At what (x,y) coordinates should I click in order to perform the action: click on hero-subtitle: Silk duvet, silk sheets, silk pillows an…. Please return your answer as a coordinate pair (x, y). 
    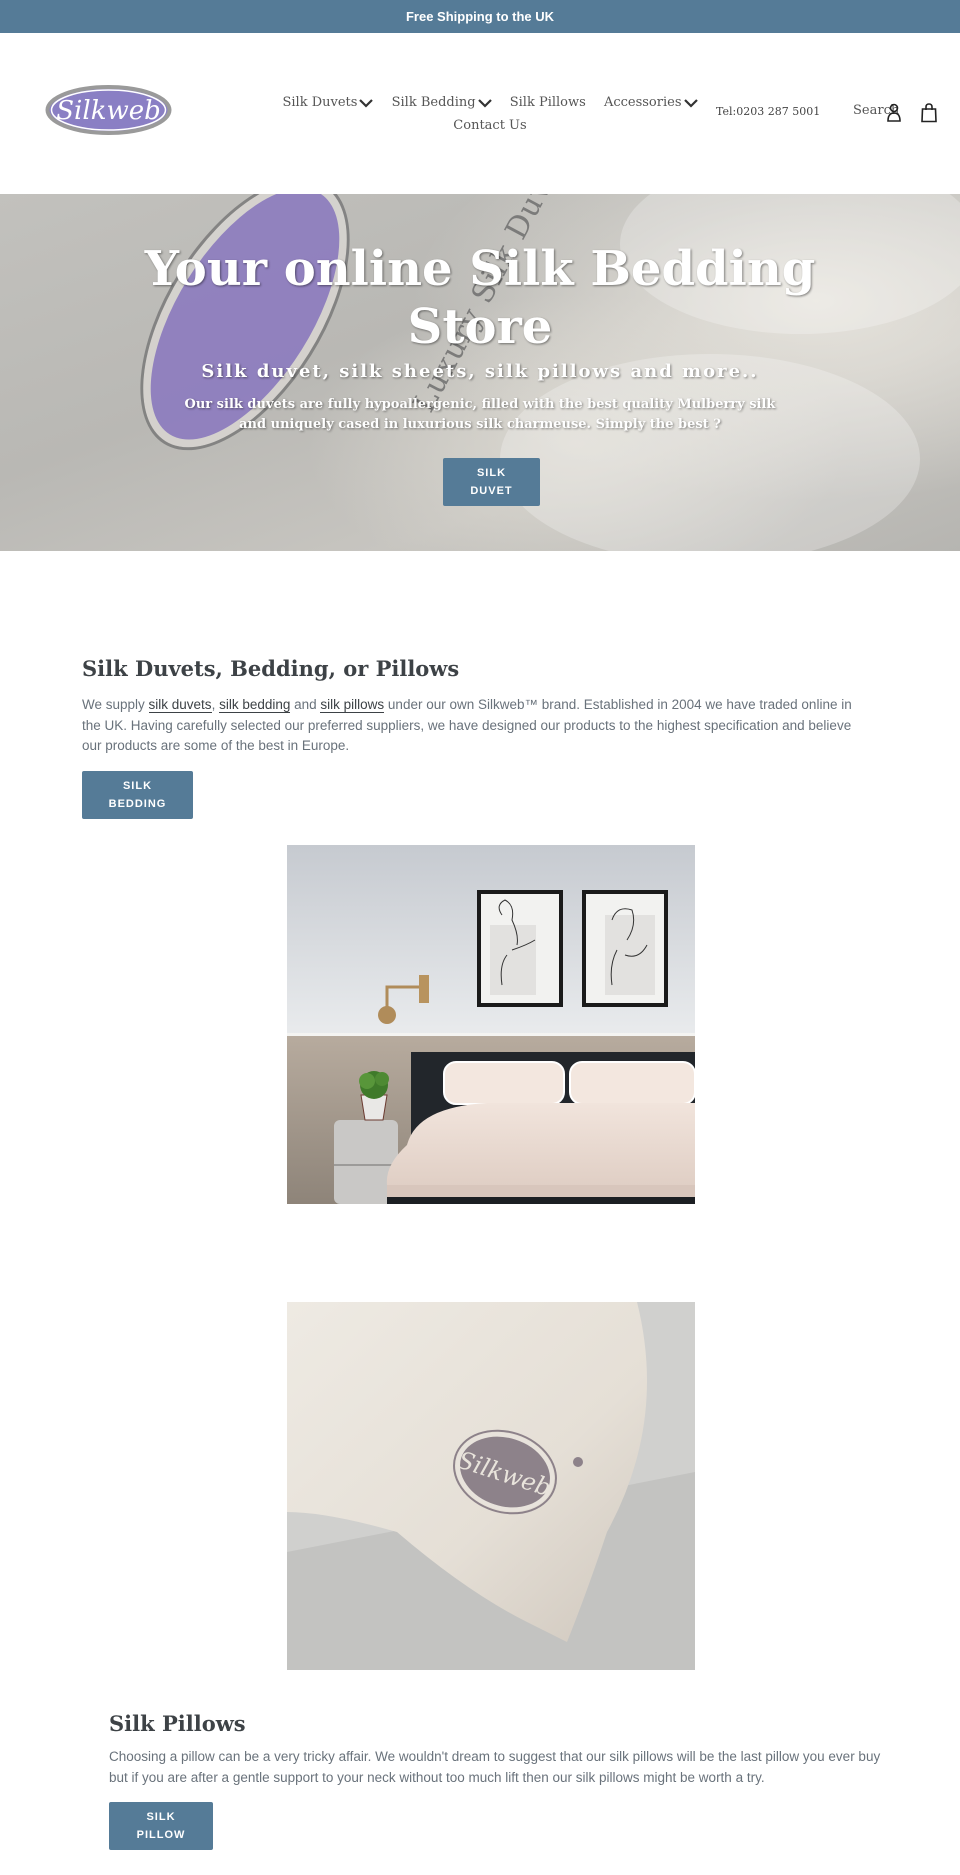
    Looking at the image, I should click on (480, 371).